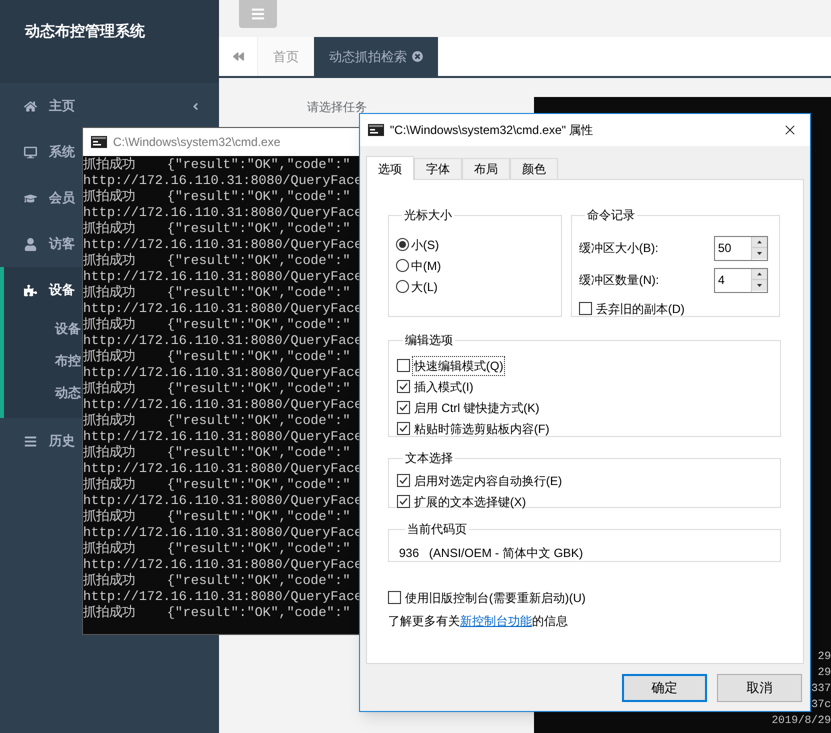  Describe the element at coordinates (43, 393) in the screenshot. I see `submenu-item: 动态` at that location.